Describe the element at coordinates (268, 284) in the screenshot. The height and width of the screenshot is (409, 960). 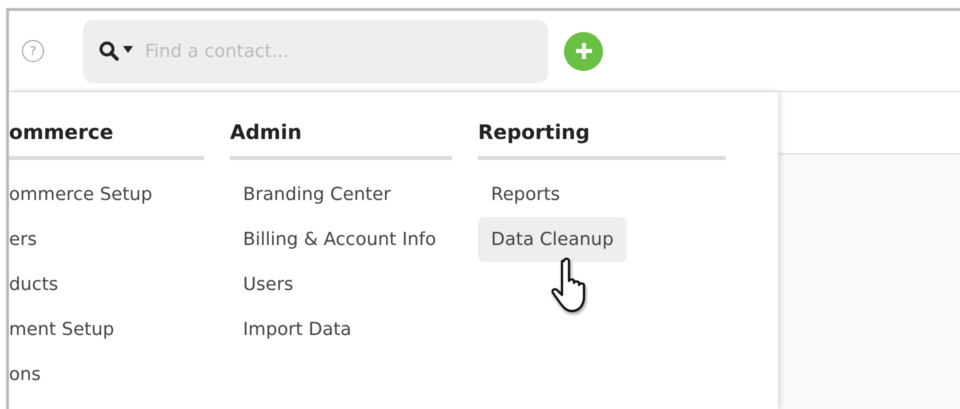
I see `menu-item: Users` at that location.